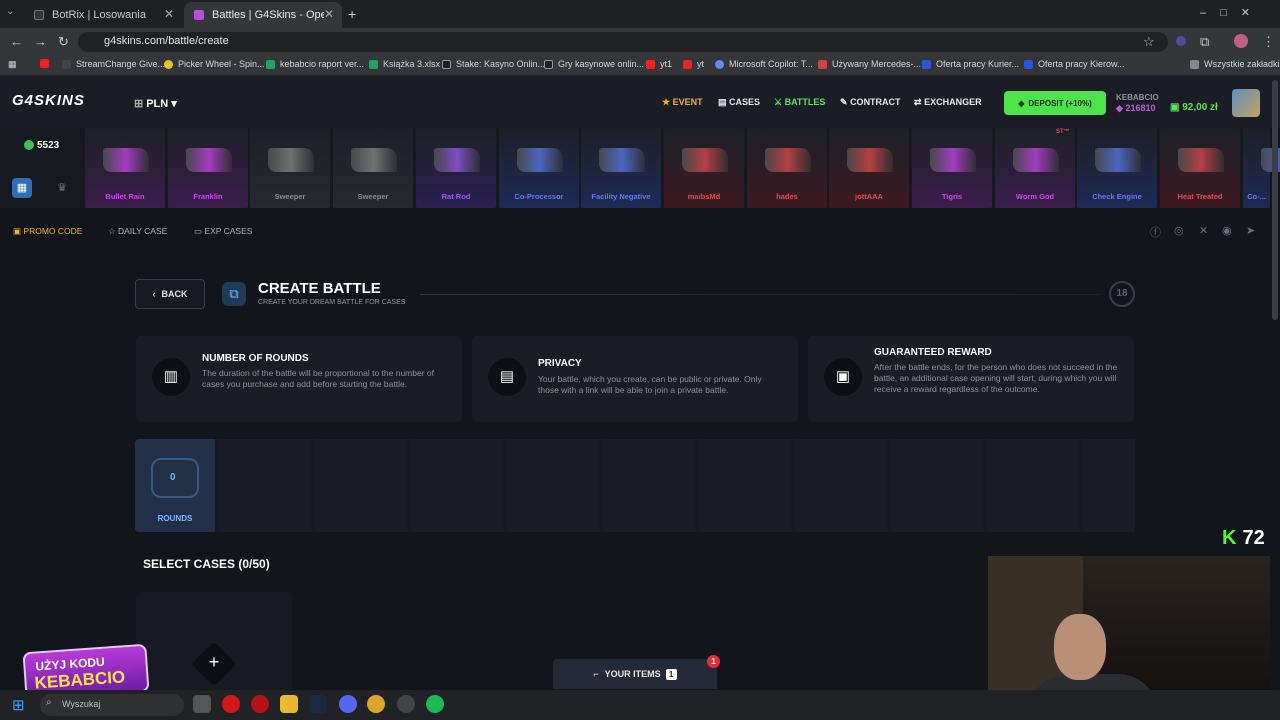 The image size is (1280, 720). Describe the element at coordinates (352, 14) in the screenshot. I see `new-tab-icon: +` at that location.